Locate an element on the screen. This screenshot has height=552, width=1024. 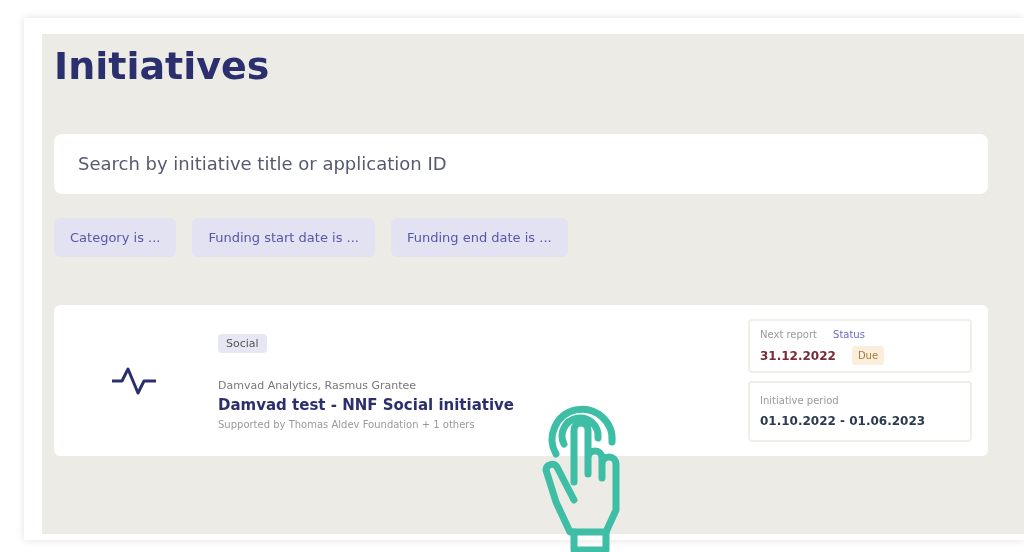
applicant-text: Damvad Analytics, Rasmus Grantee is located at coordinates (317, 385).